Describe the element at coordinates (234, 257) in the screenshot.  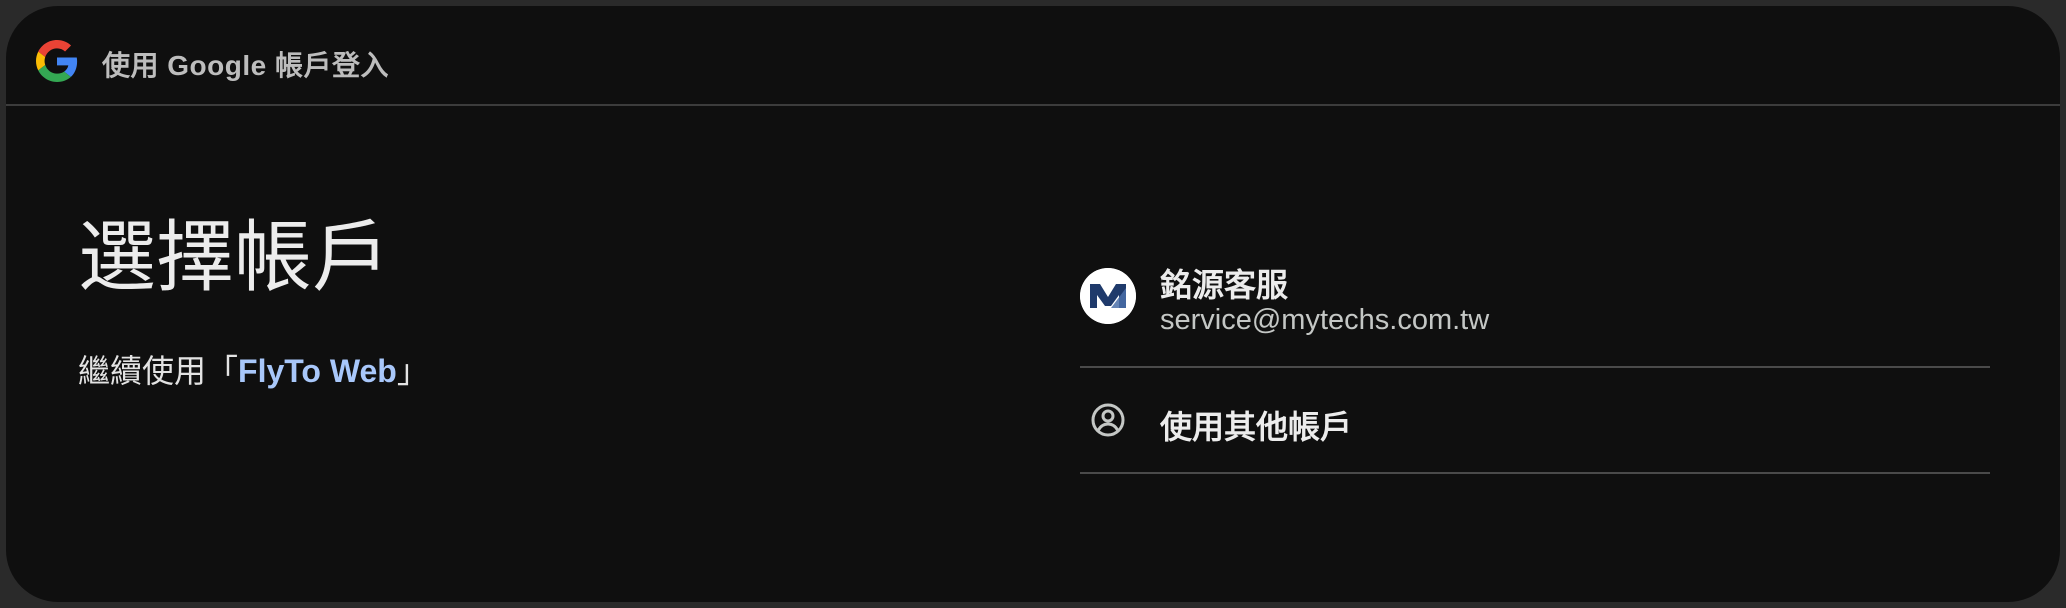
I see `page-title: 選擇帳戶` at that location.